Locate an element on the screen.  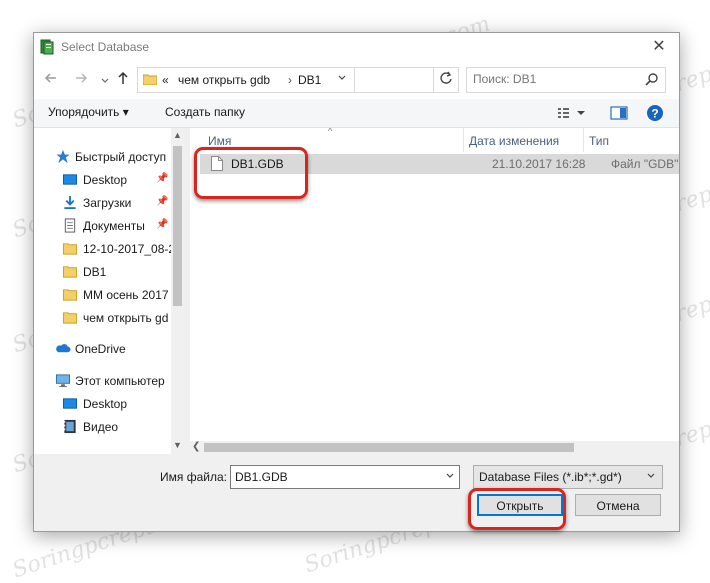
search-icon is located at coordinates (651, 79).